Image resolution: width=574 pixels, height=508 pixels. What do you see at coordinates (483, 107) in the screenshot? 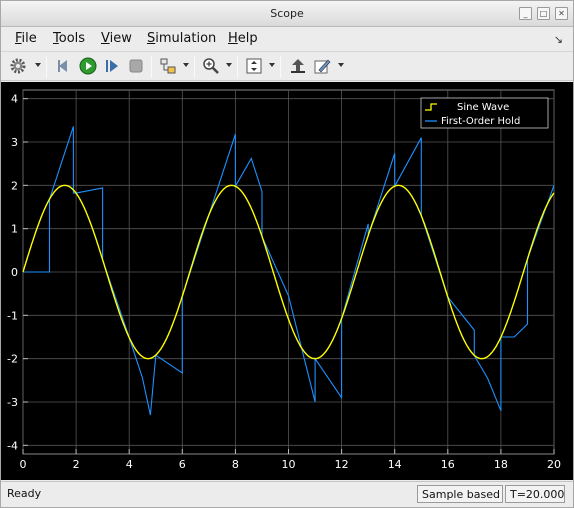
I see `legend-label-sine: Sine Wave` at bounding box center [483, 107].